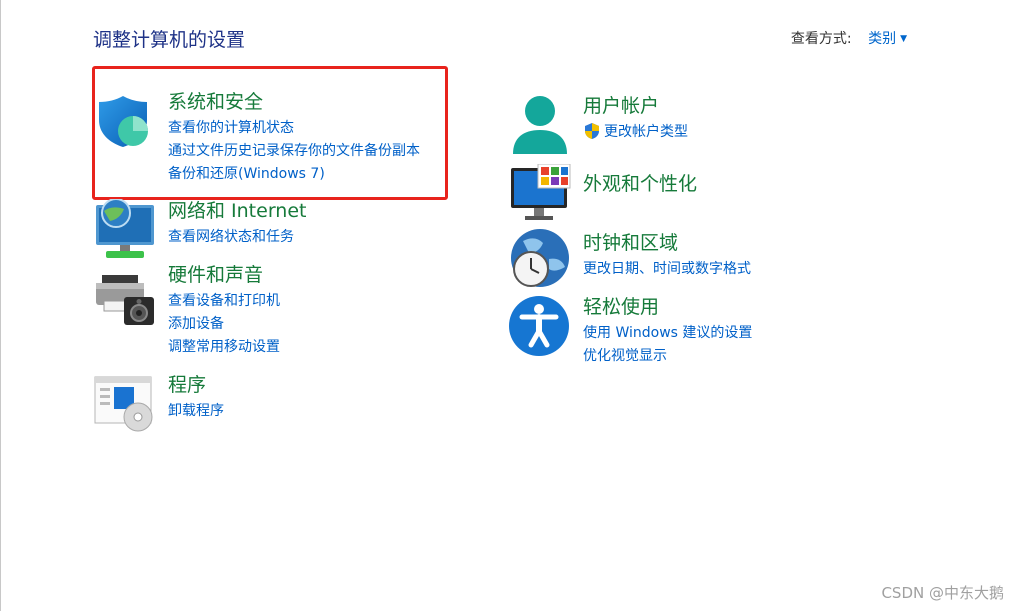 This screenshot has width=1010, height=611. Describe the element at coordinates (224, 324) in the screenshot. I see `link-add-device: 添加设备` at that location.